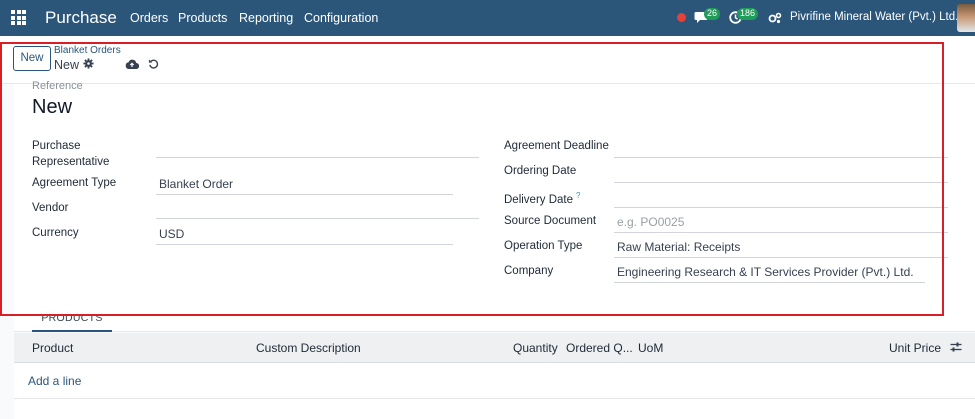 Image resolution: width=975 pixels, height=419 pixels. What do you see at coordinates (132, 64) in the screenshot?
I see `save-cloud-icon` at bounding box center [132, 64].